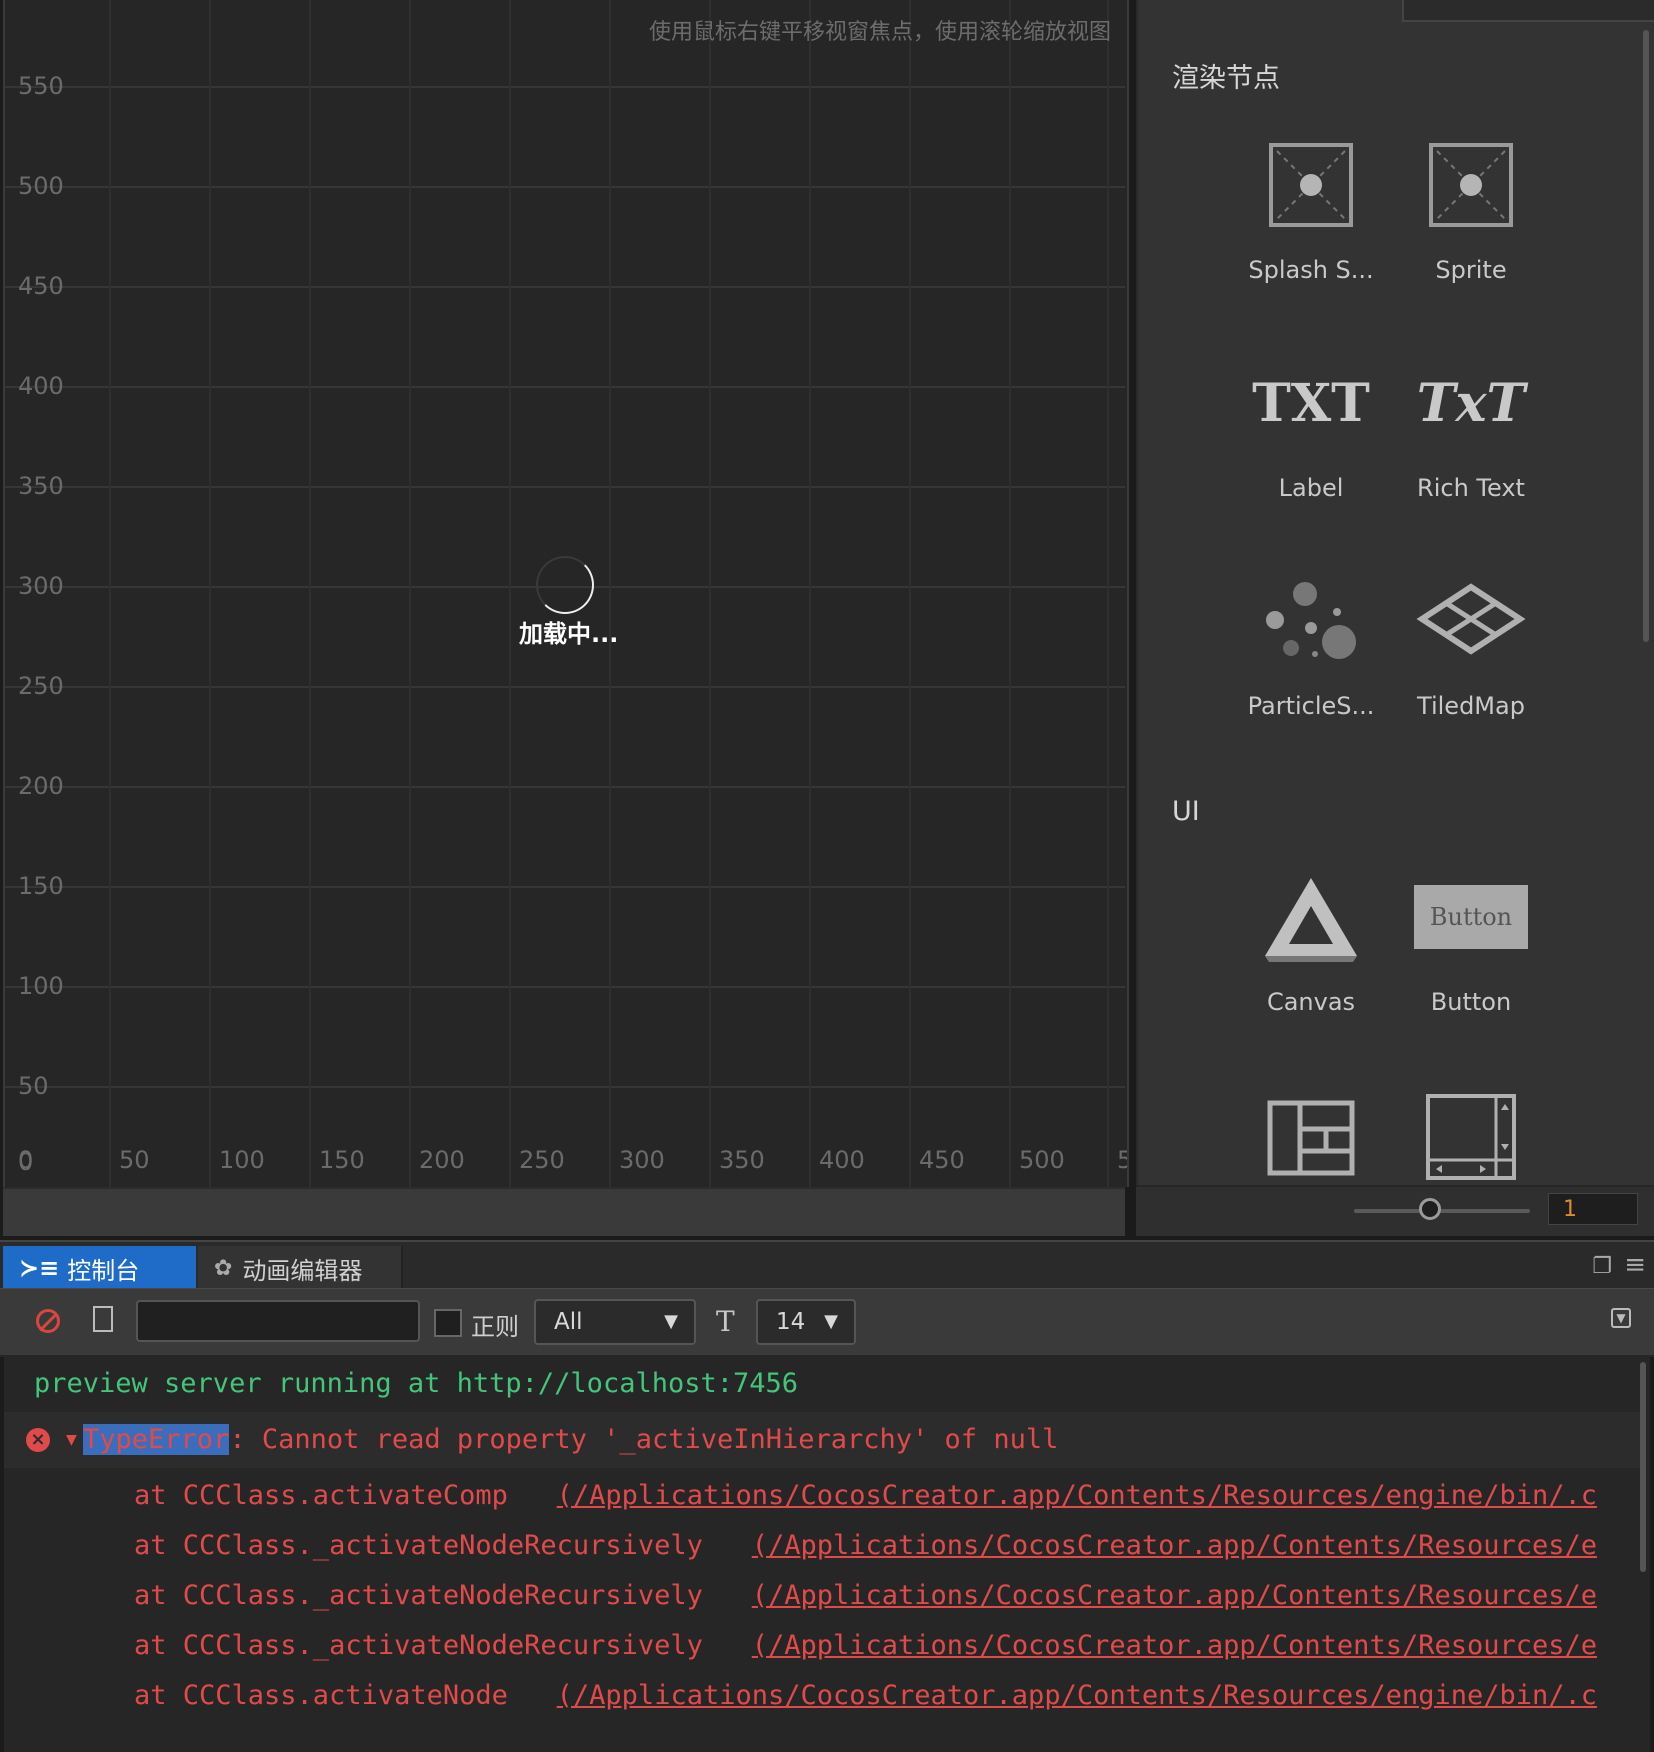 Image resolution: width=1654 pixels, height=1752 pixels. I want to click on y-axis-tick-label: 500, so click(41, 186).